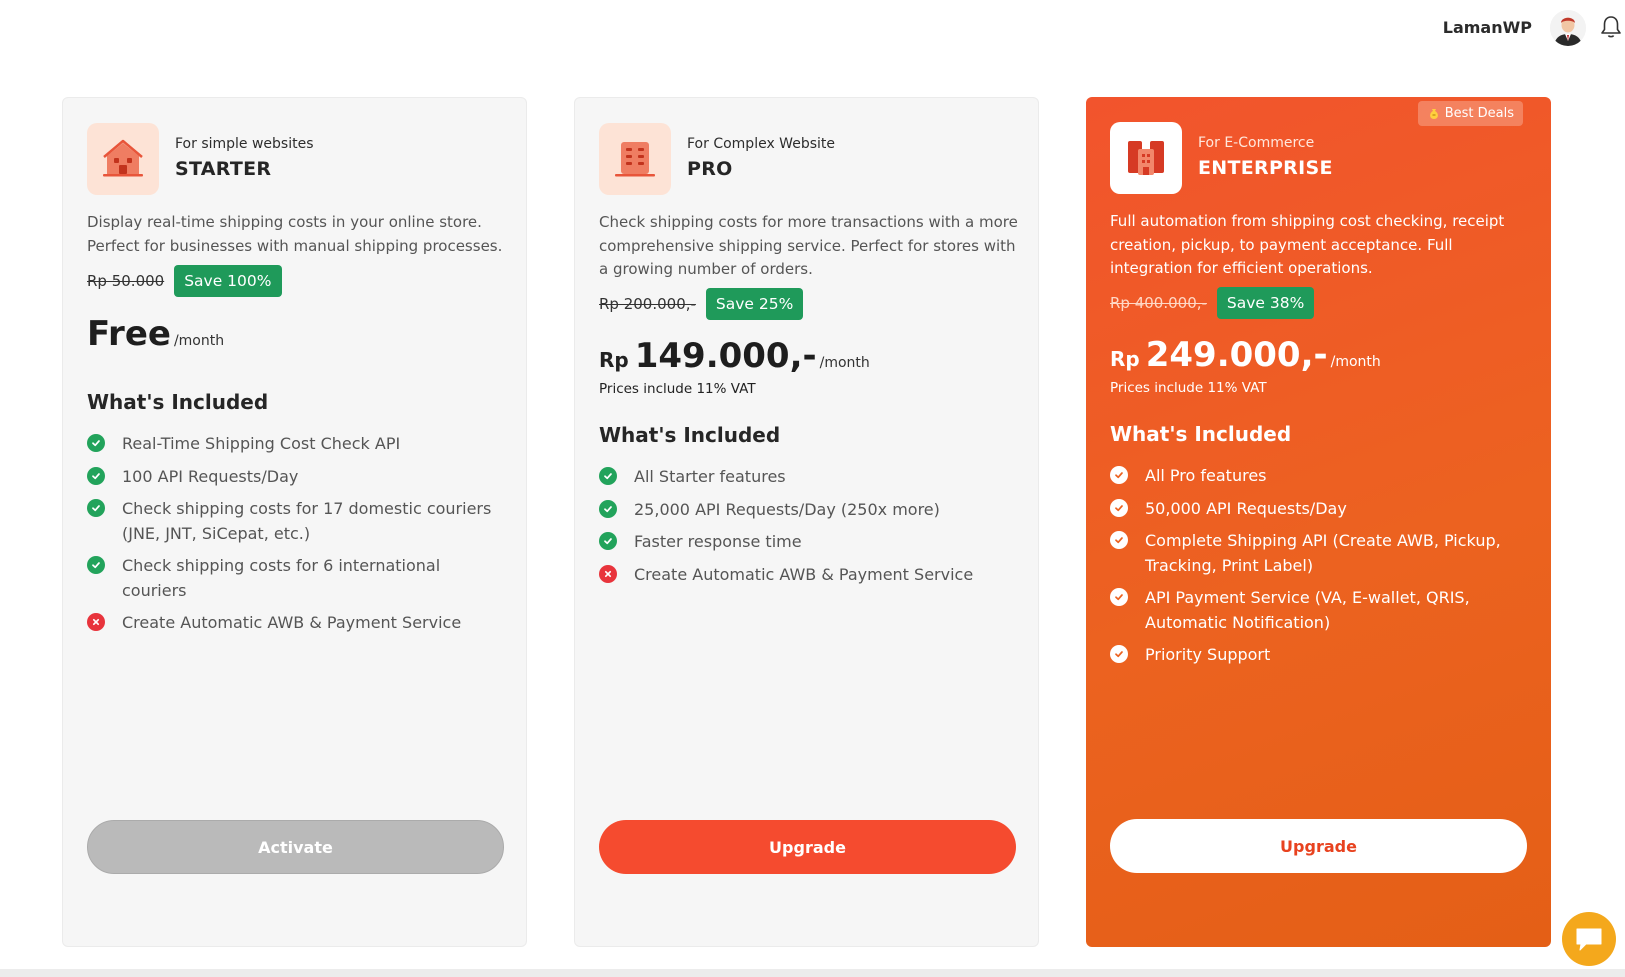 This screenshot has width=1625, height=977. What do you see at coordinates (1611, 27) in the screenshot?
I see `bell-icon` at bounding box center [1611, 27].